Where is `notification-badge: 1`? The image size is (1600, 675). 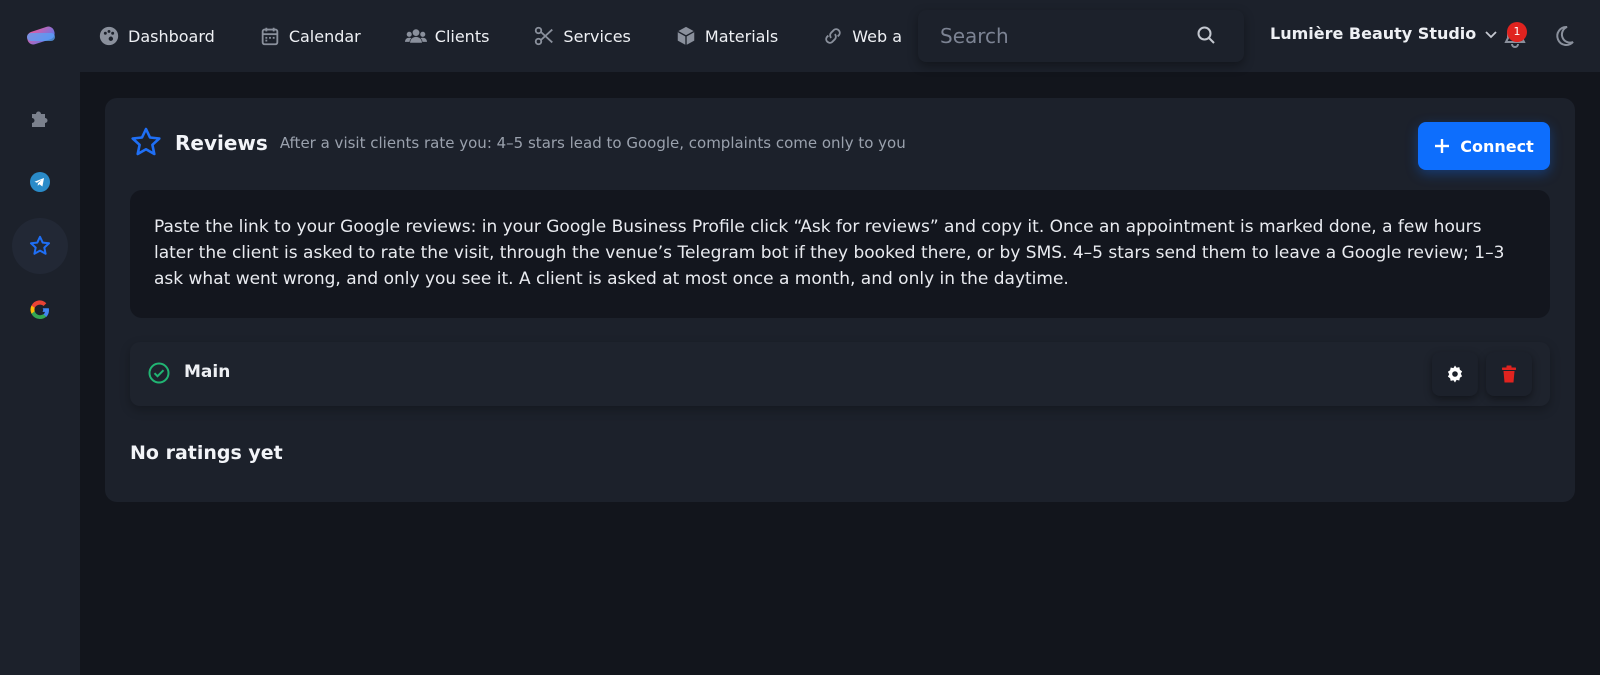 notification-badge: 1 is located at coordinates (1517, 32).